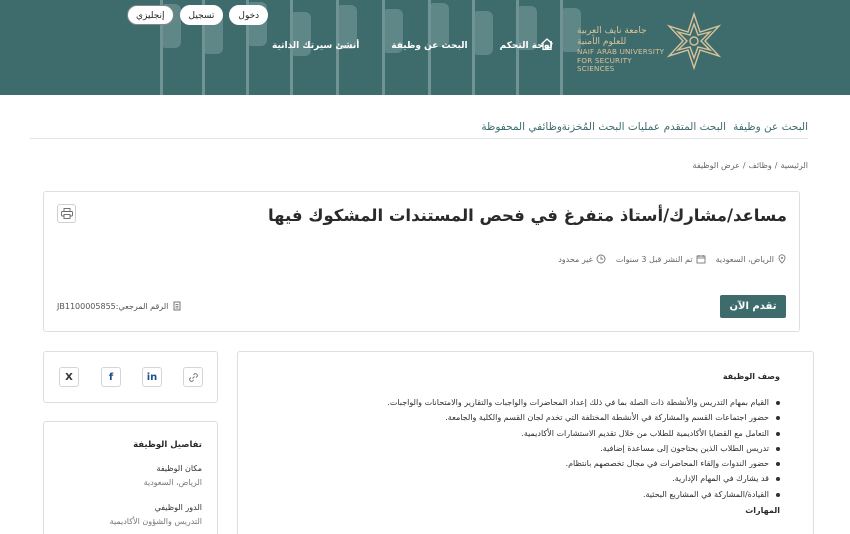 This screenshot has height=534, width=850. I want to click on share-x-button: X, so click(69, 377).